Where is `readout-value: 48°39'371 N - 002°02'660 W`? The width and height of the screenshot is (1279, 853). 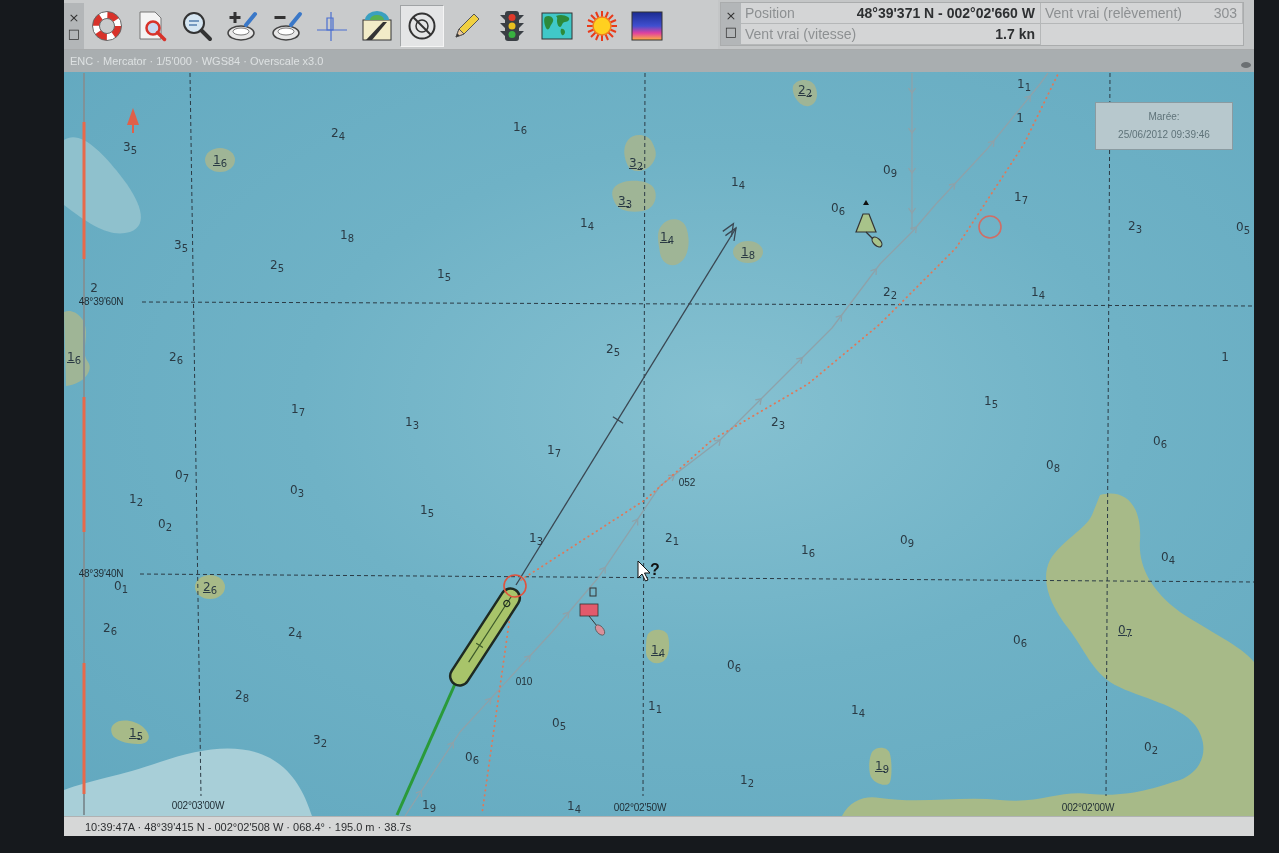 readout-value: 48°39'371 N - 002°02'660 W is located at coordinates (945, 13).